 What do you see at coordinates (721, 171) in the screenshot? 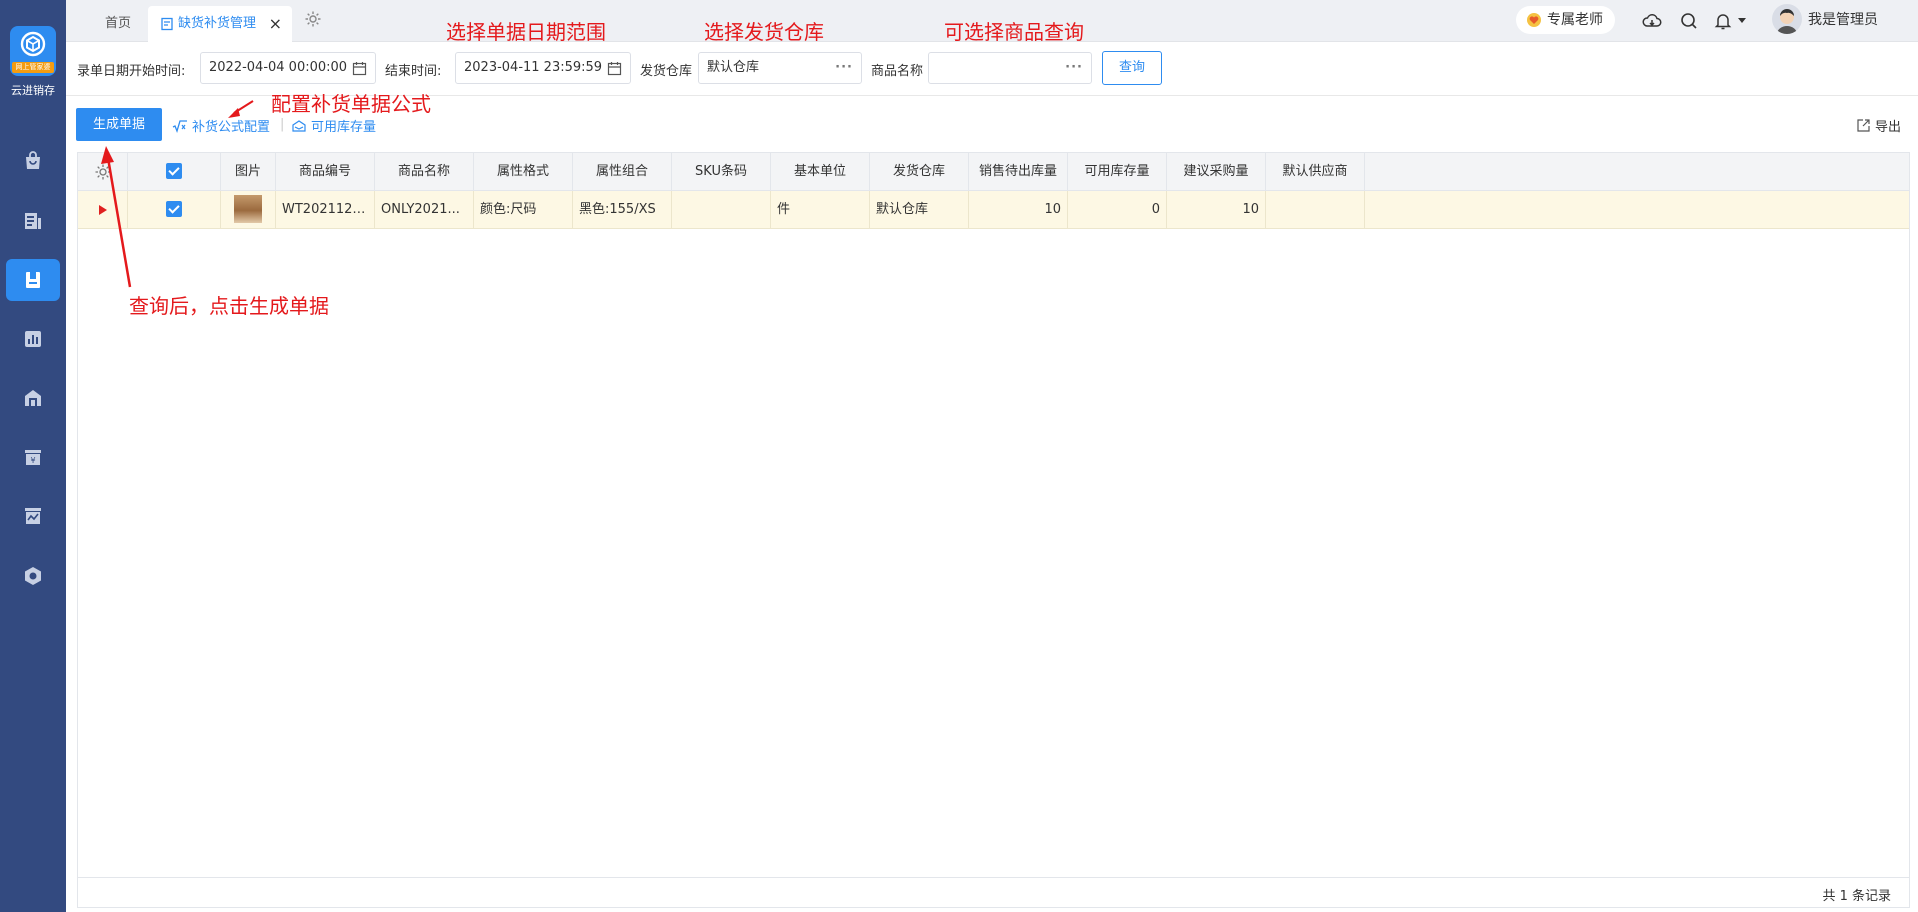
I see `header-sku: SKU条码` at bounding box center [721, 171].